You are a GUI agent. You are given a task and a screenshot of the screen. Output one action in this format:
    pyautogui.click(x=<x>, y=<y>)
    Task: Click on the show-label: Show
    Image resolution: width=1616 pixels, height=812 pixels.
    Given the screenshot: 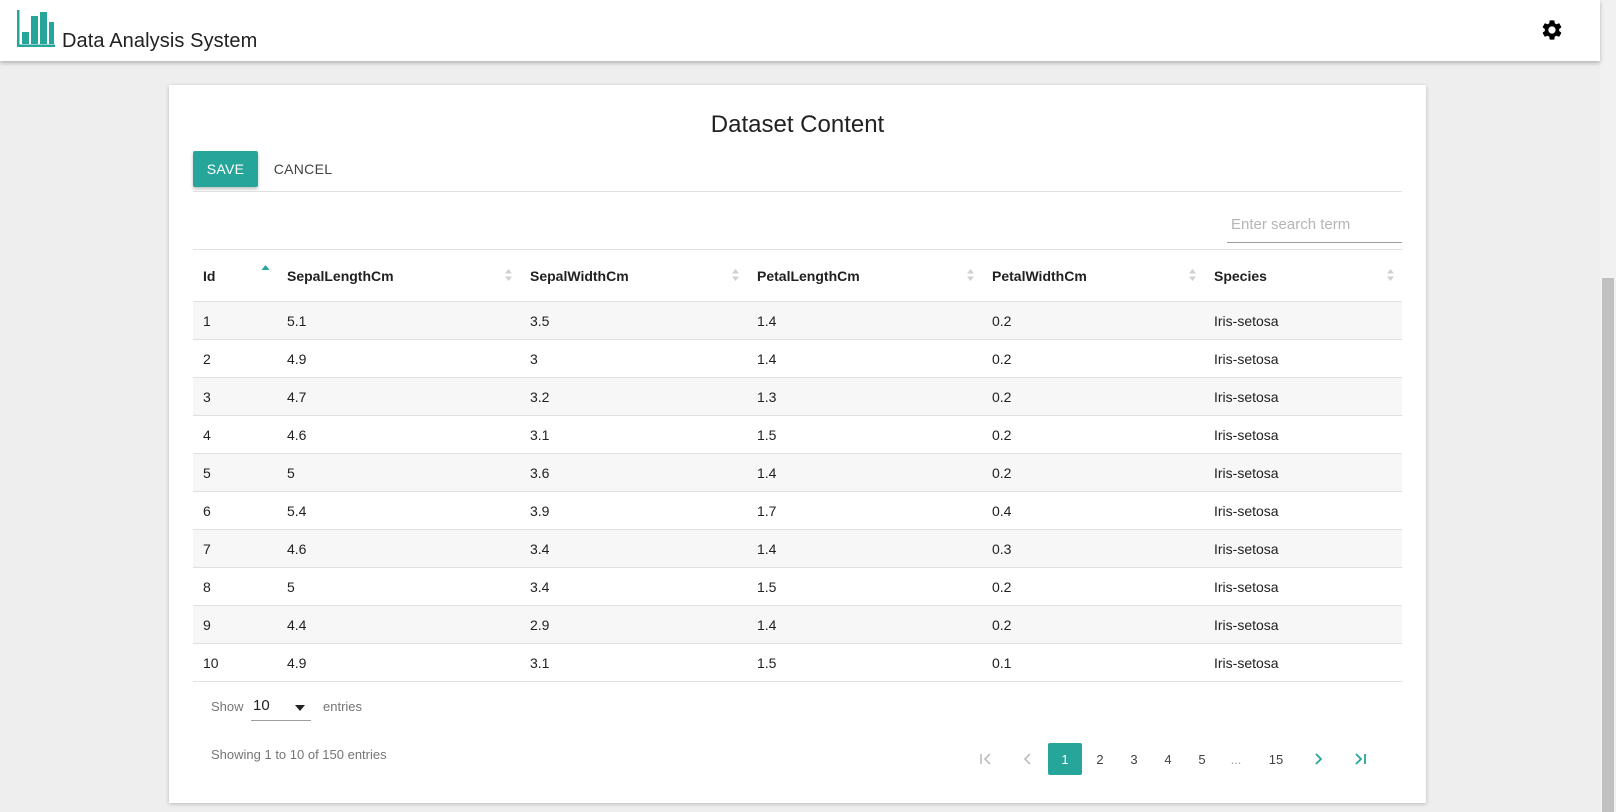 What is the action you would take?
    pyautogui.click(x=227, y=706)
    